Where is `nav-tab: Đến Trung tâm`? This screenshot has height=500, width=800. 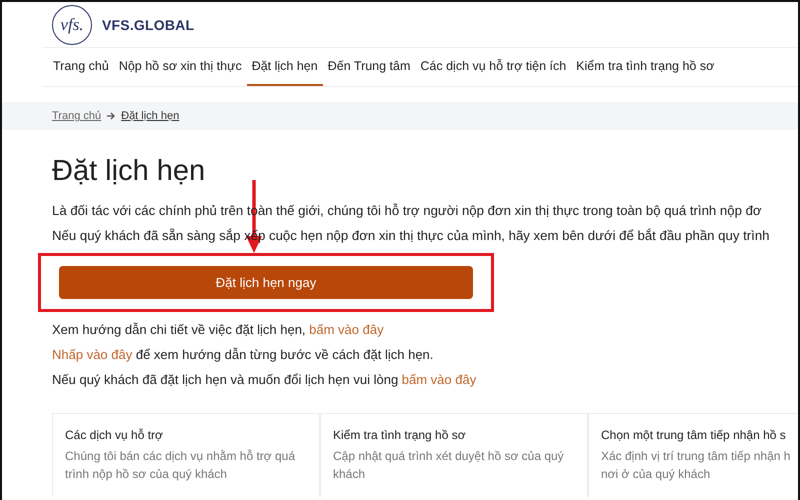 nav-tab: Đến Trung tâm is located at coordinates (369, 67).